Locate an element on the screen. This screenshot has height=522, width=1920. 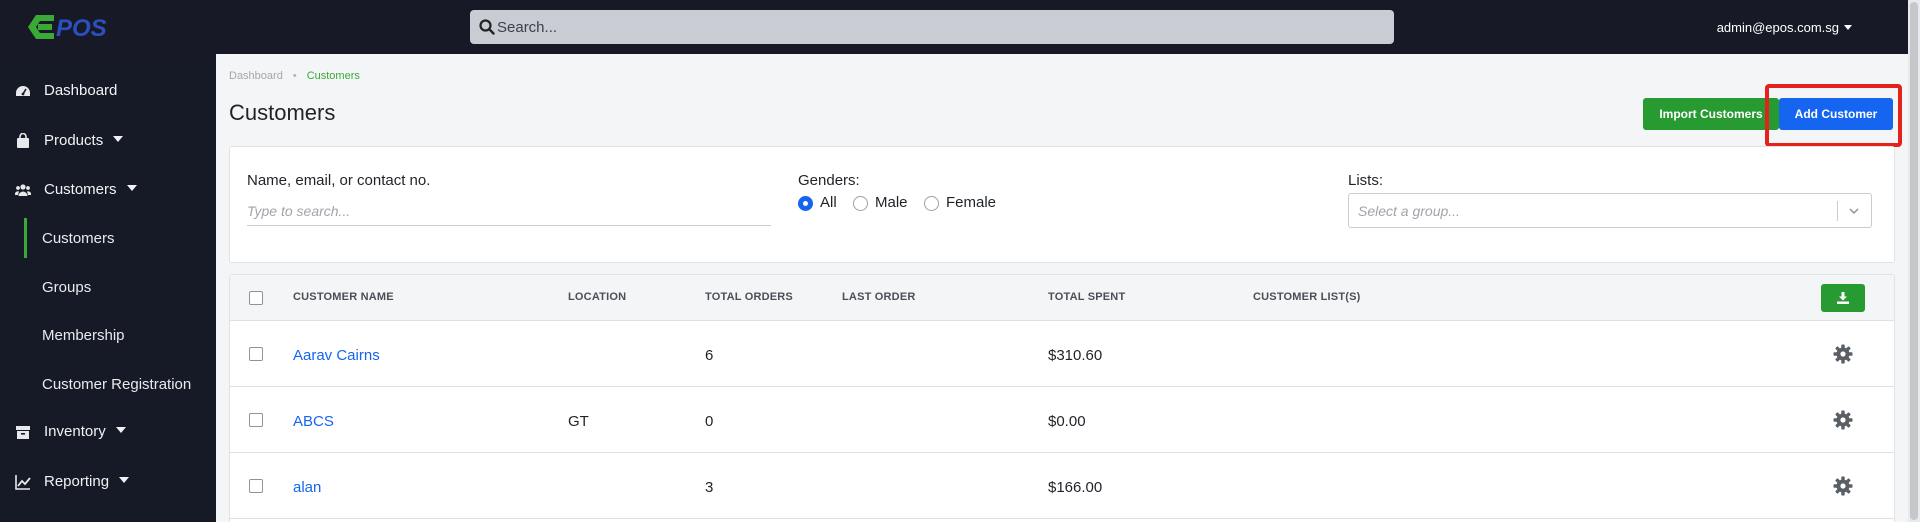
cell-total-orders: 3 is located at coordinates (709, 487).